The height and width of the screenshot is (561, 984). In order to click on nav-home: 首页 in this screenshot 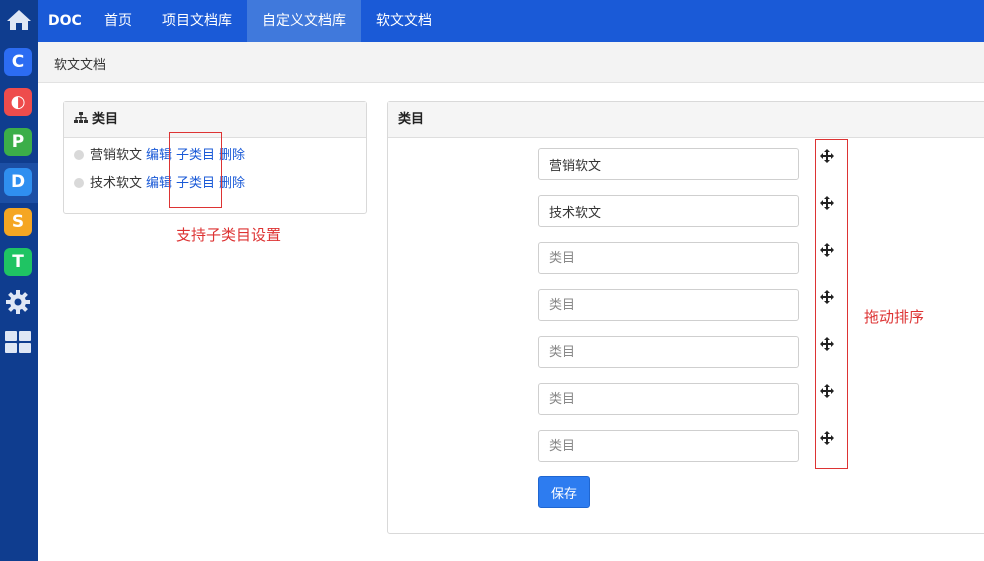, I will do `click(118, 21)`.